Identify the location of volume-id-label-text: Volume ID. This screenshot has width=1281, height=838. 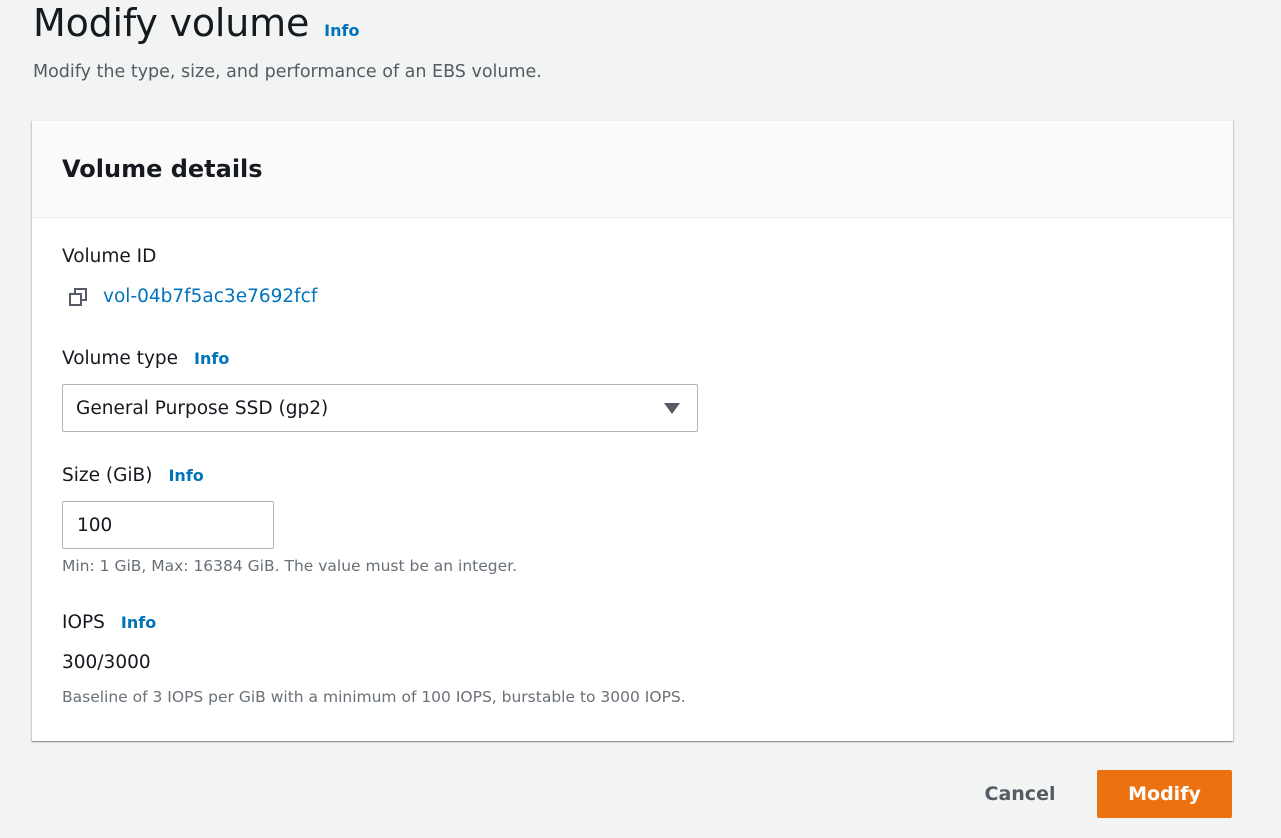
(109, 256).